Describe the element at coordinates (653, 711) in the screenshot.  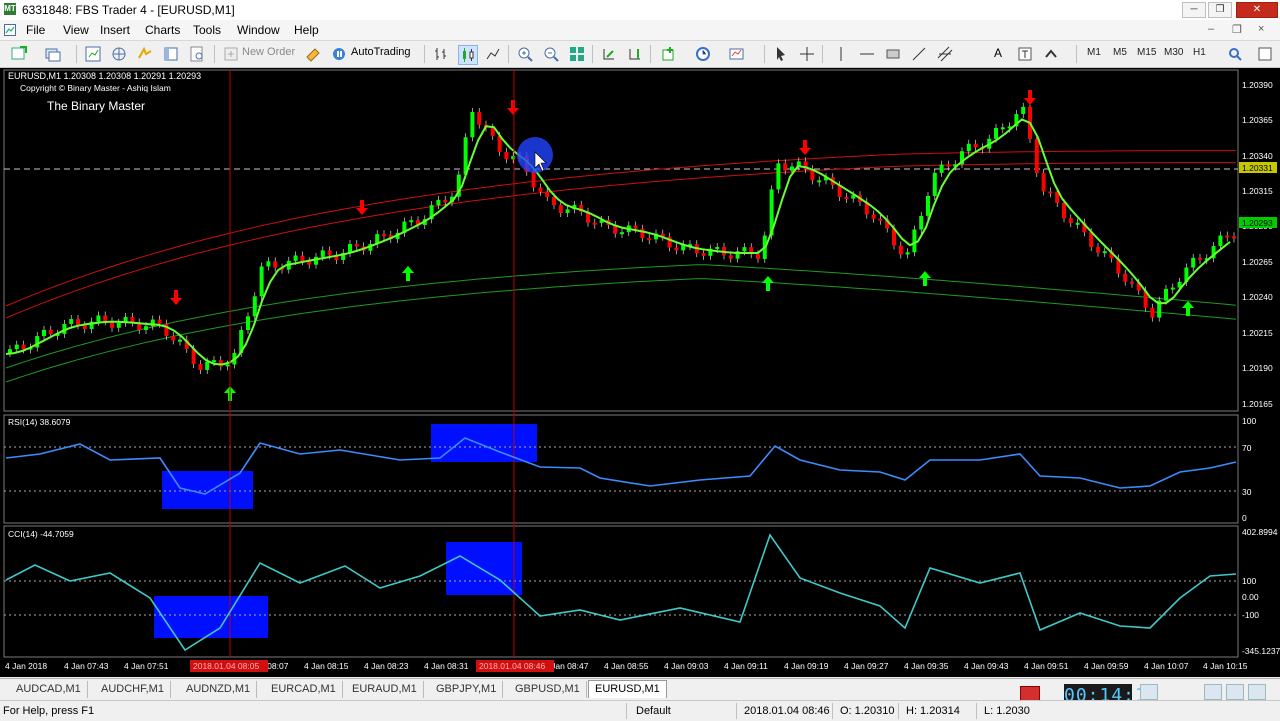
I see `profile-name: Default` at that location.